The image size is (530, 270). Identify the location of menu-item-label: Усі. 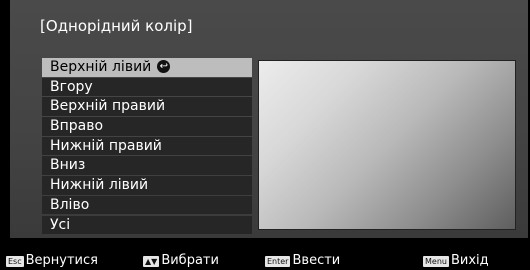
(60, 224).